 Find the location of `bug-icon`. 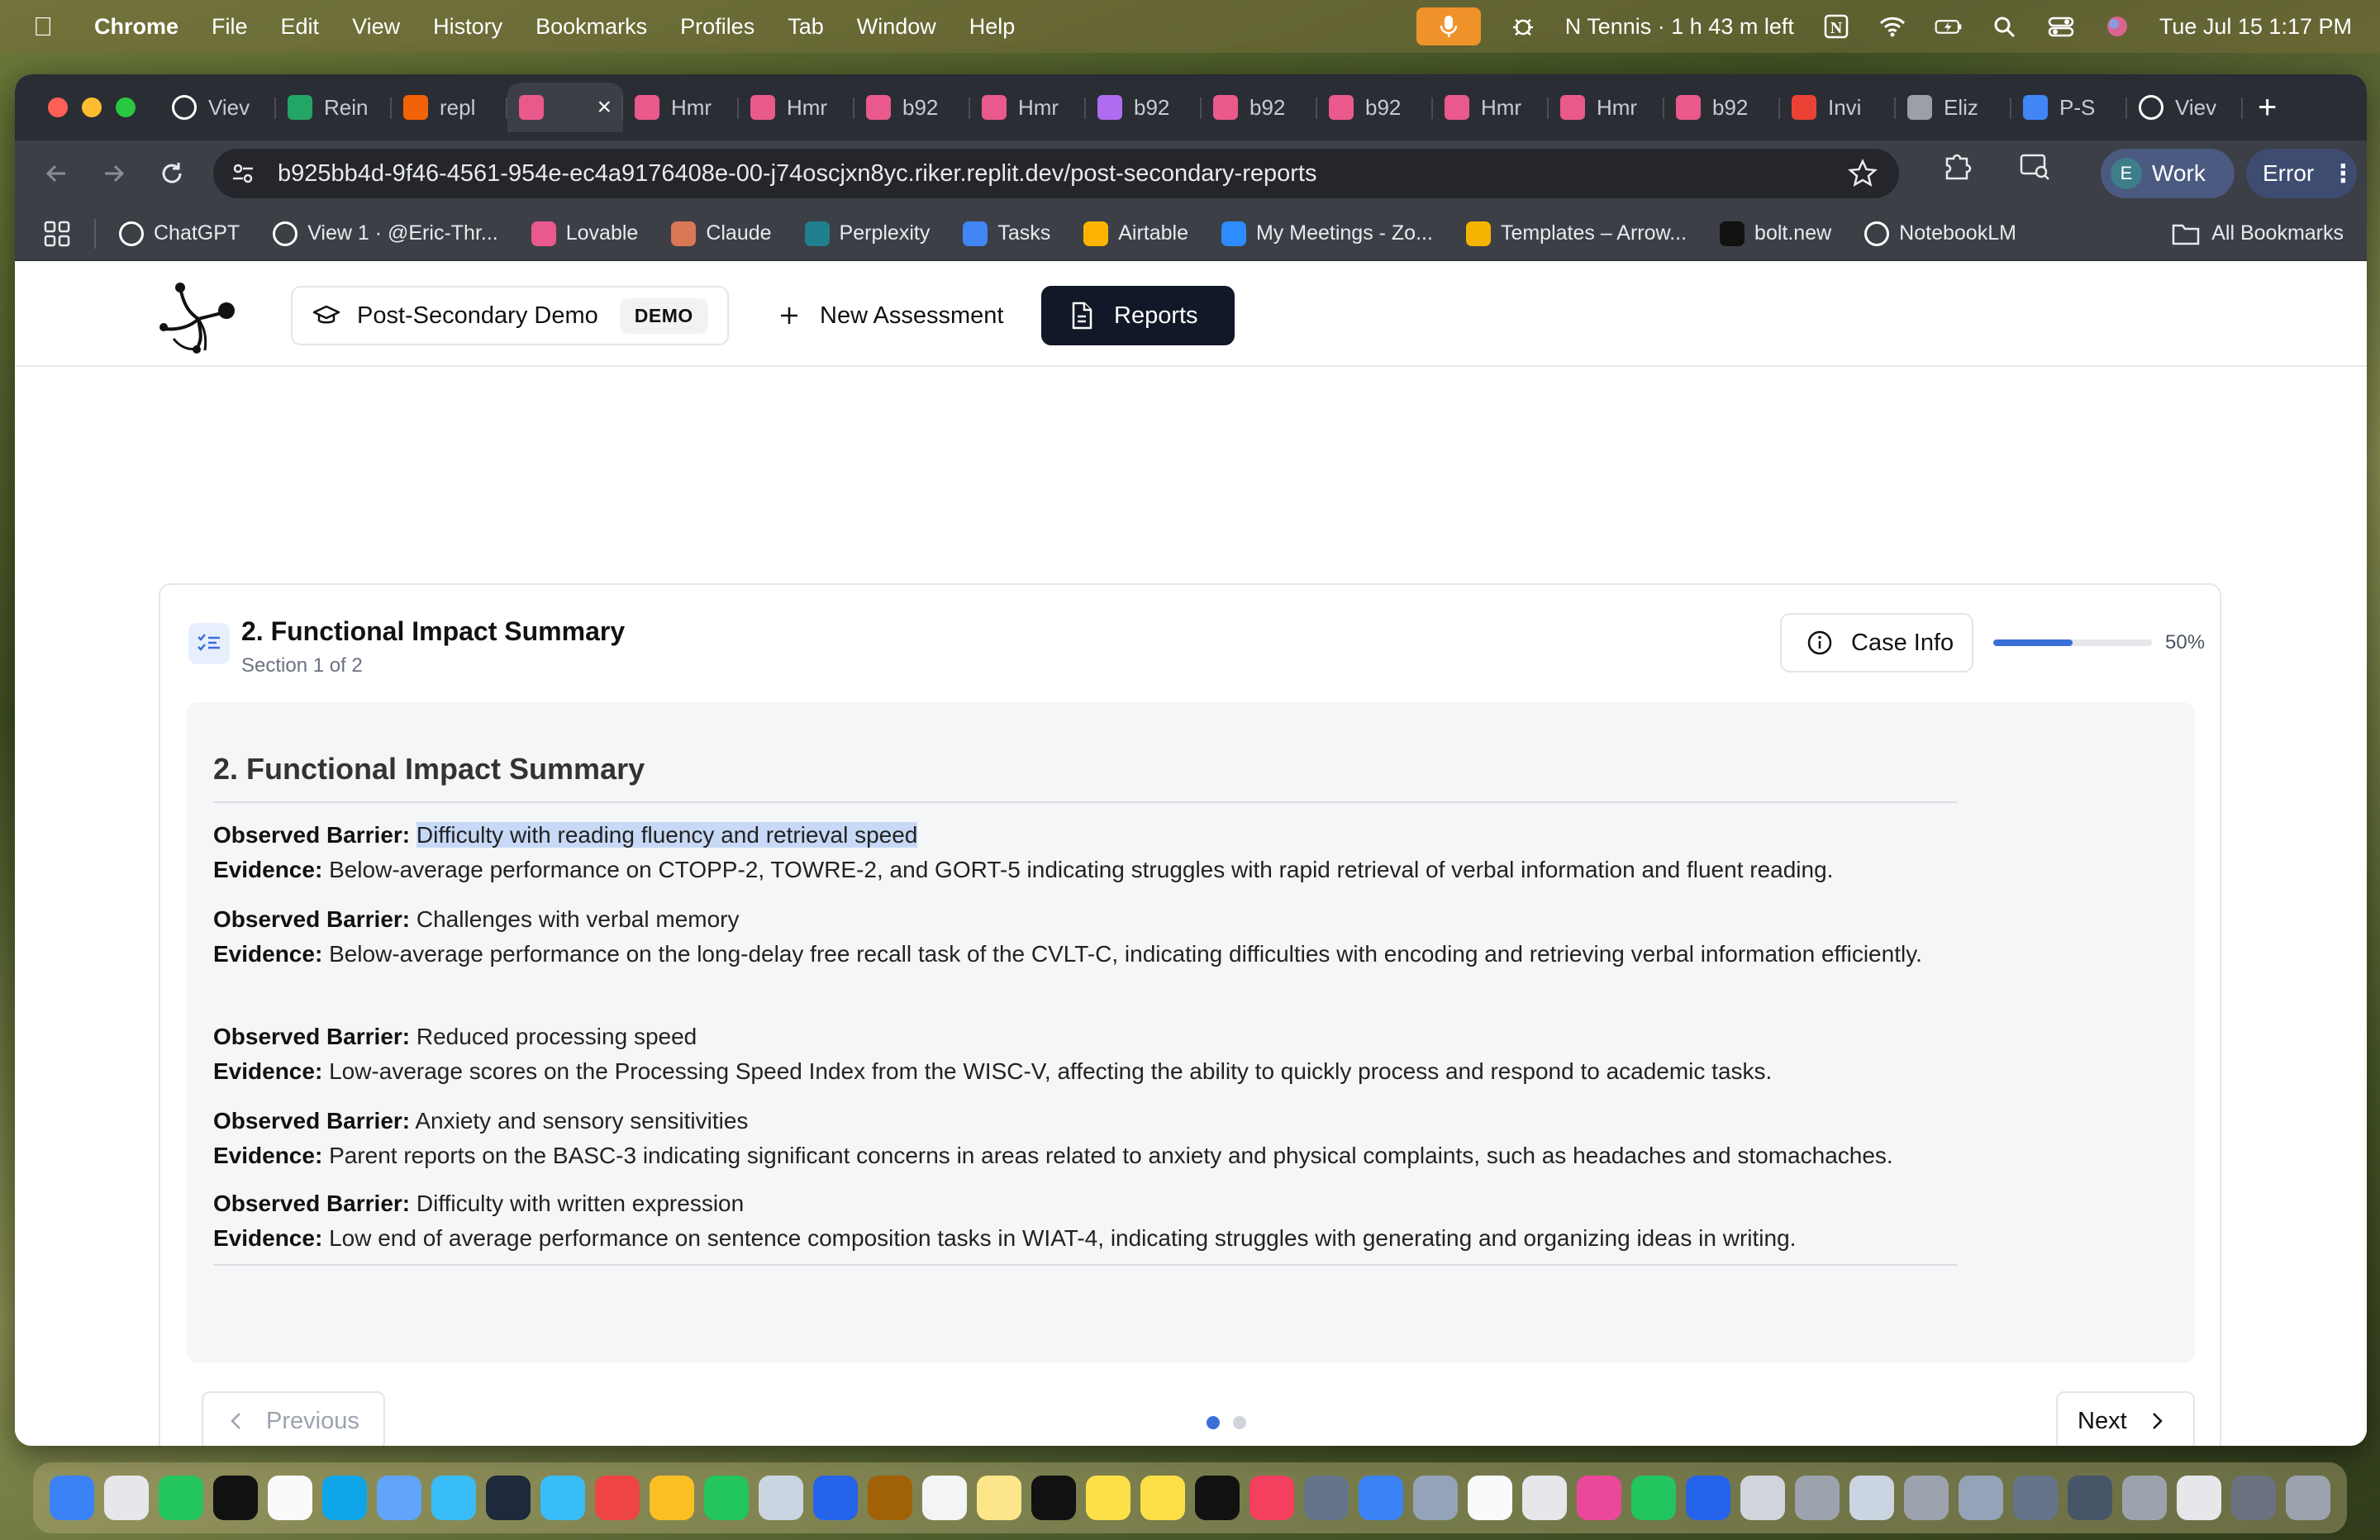

bug-icon is located at coordinates (1523, 26).